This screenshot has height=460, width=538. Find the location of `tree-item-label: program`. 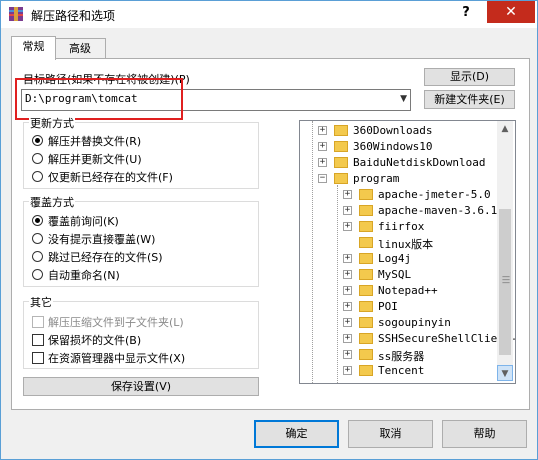

tree-item-label: program is located at coordinates (376, 178).